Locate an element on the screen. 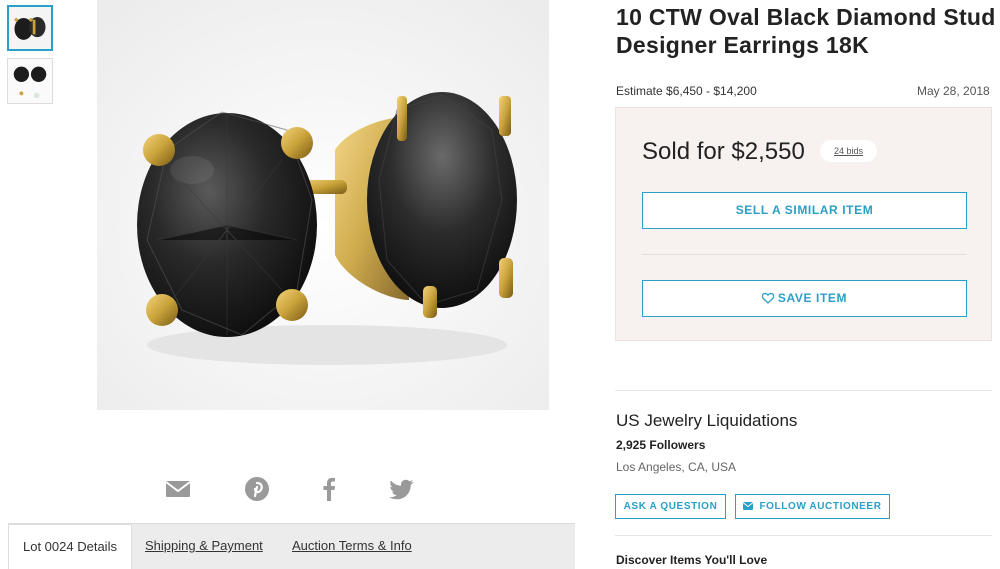 Image resolution: width=1000 pixels, height=569 pixels. seller-followers: 2,925 Followers is located at coordinates (661, 445).